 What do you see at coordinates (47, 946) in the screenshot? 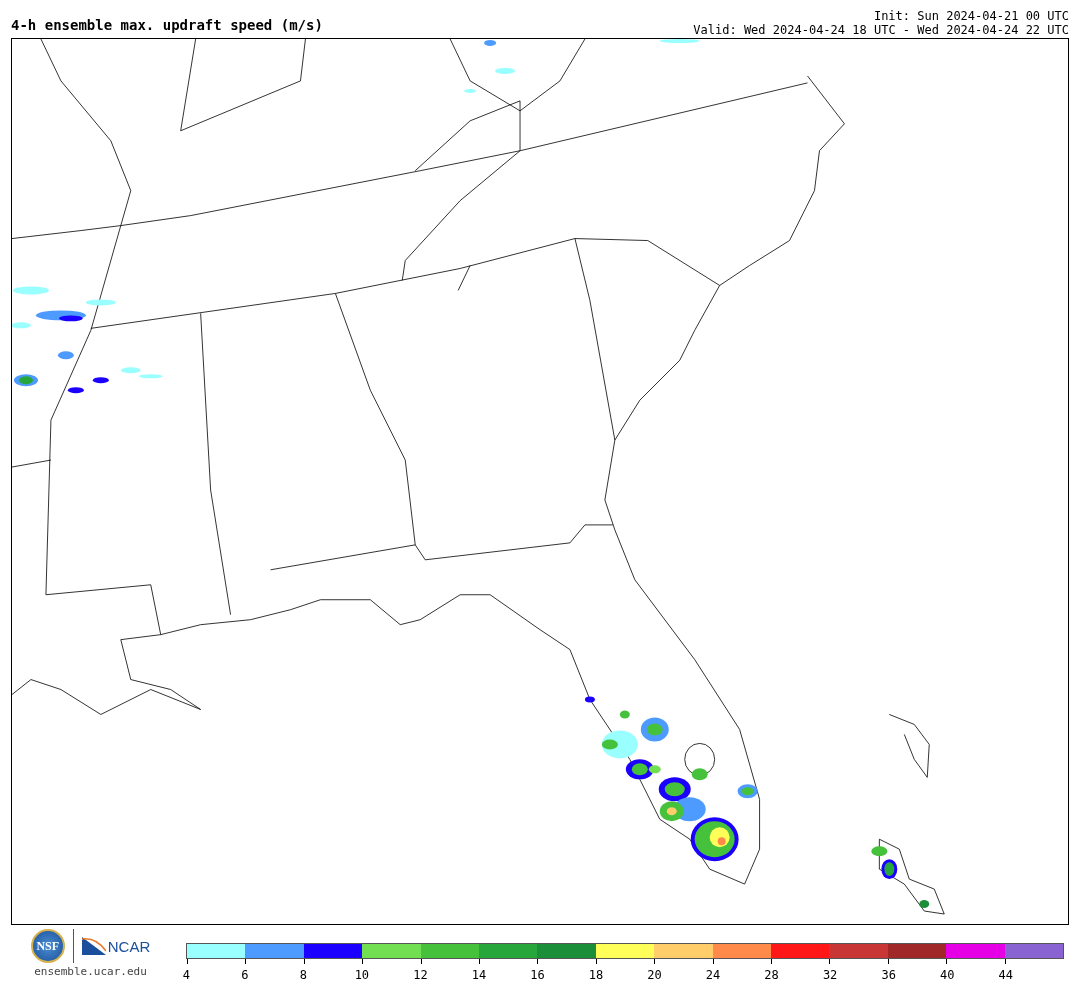
I see `nsf-logo: NSF` at bounding box center [47, 946].